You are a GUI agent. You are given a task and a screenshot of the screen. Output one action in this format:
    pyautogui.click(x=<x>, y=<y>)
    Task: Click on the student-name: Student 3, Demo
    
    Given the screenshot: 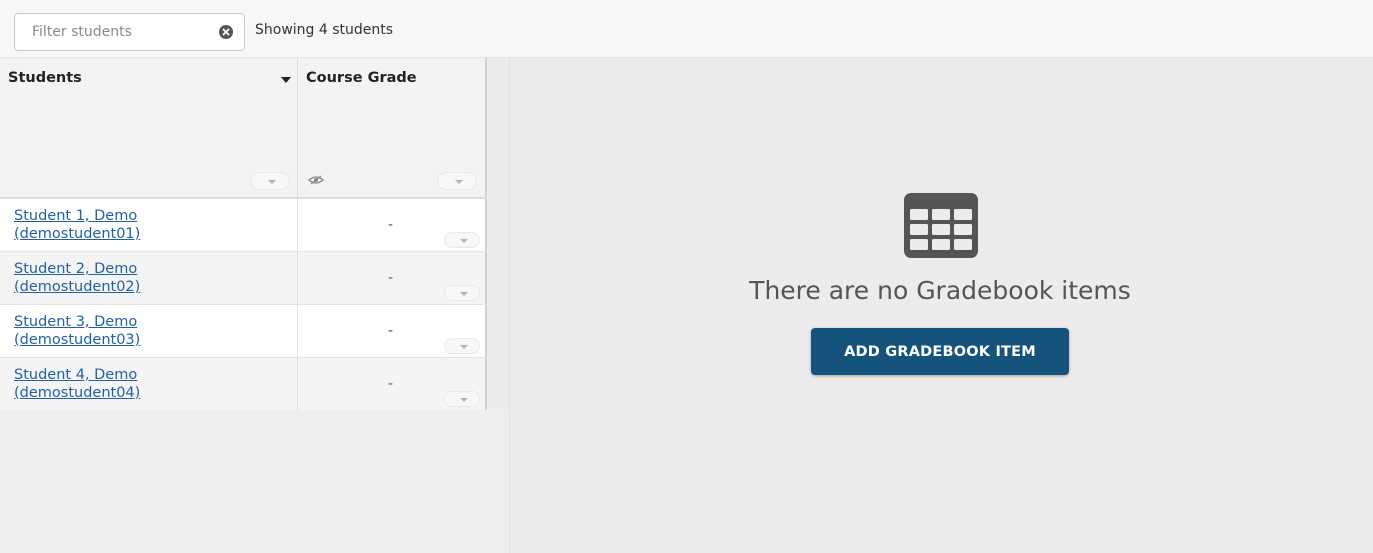 What is the action you would take?
    pyautogui.click(x=76, y=322)
    